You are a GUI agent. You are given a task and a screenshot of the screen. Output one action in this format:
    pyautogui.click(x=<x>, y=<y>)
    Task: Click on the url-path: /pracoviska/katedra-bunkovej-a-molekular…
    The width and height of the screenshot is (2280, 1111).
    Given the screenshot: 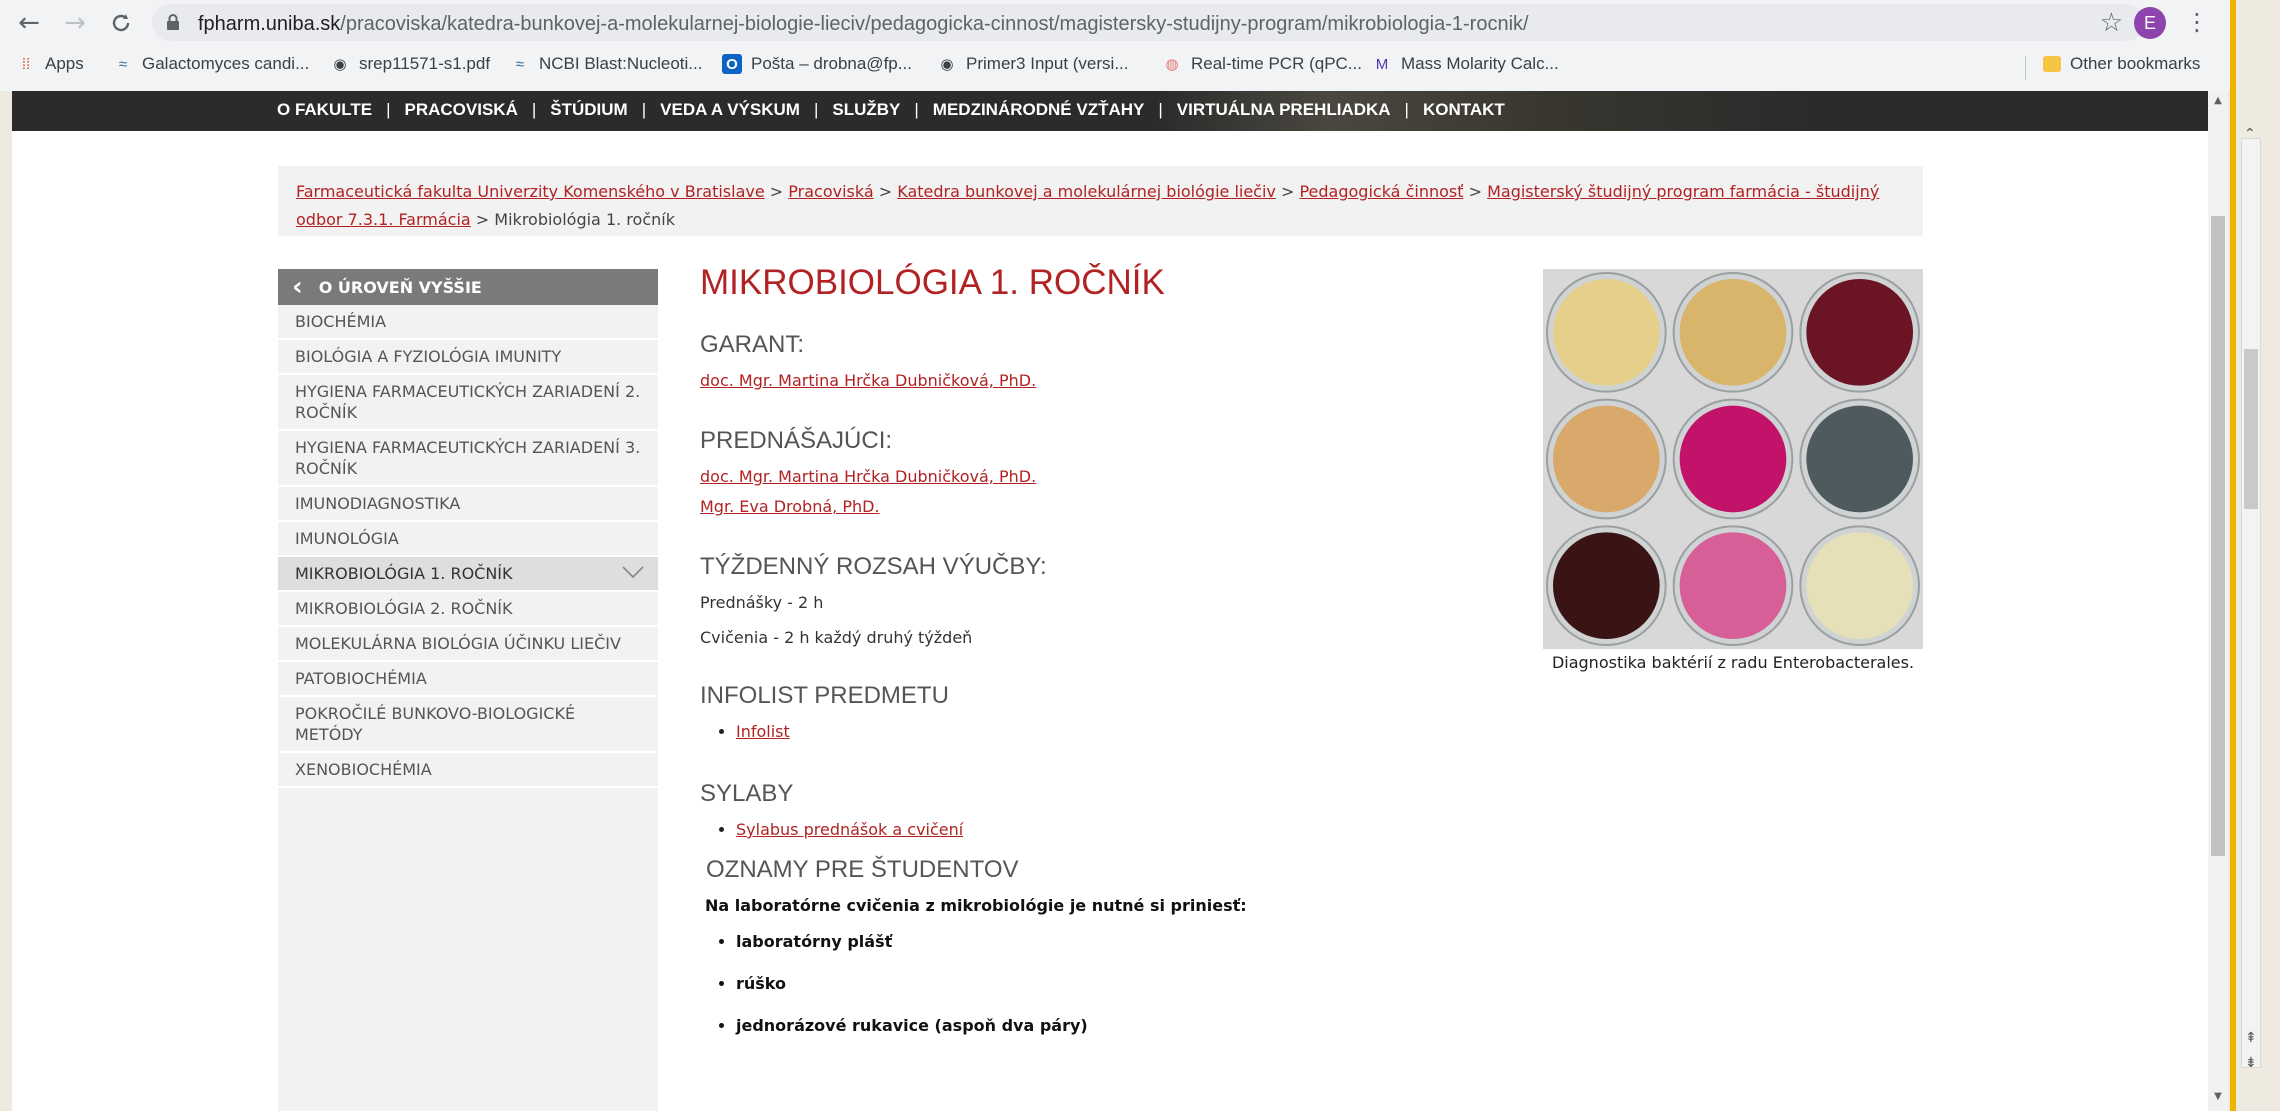 What is the action you would take?
    pyautogui.click(x=934, y=24)
    